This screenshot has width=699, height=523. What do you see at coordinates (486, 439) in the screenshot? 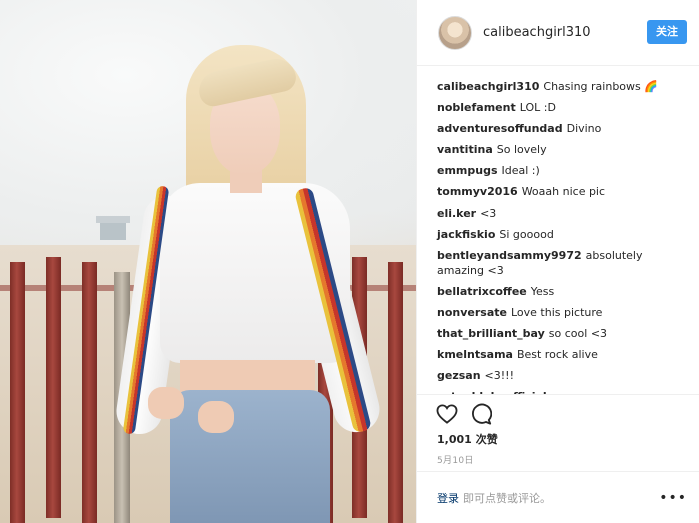
I see `like-count-label: 次赞` at bounding box center [486, 439].